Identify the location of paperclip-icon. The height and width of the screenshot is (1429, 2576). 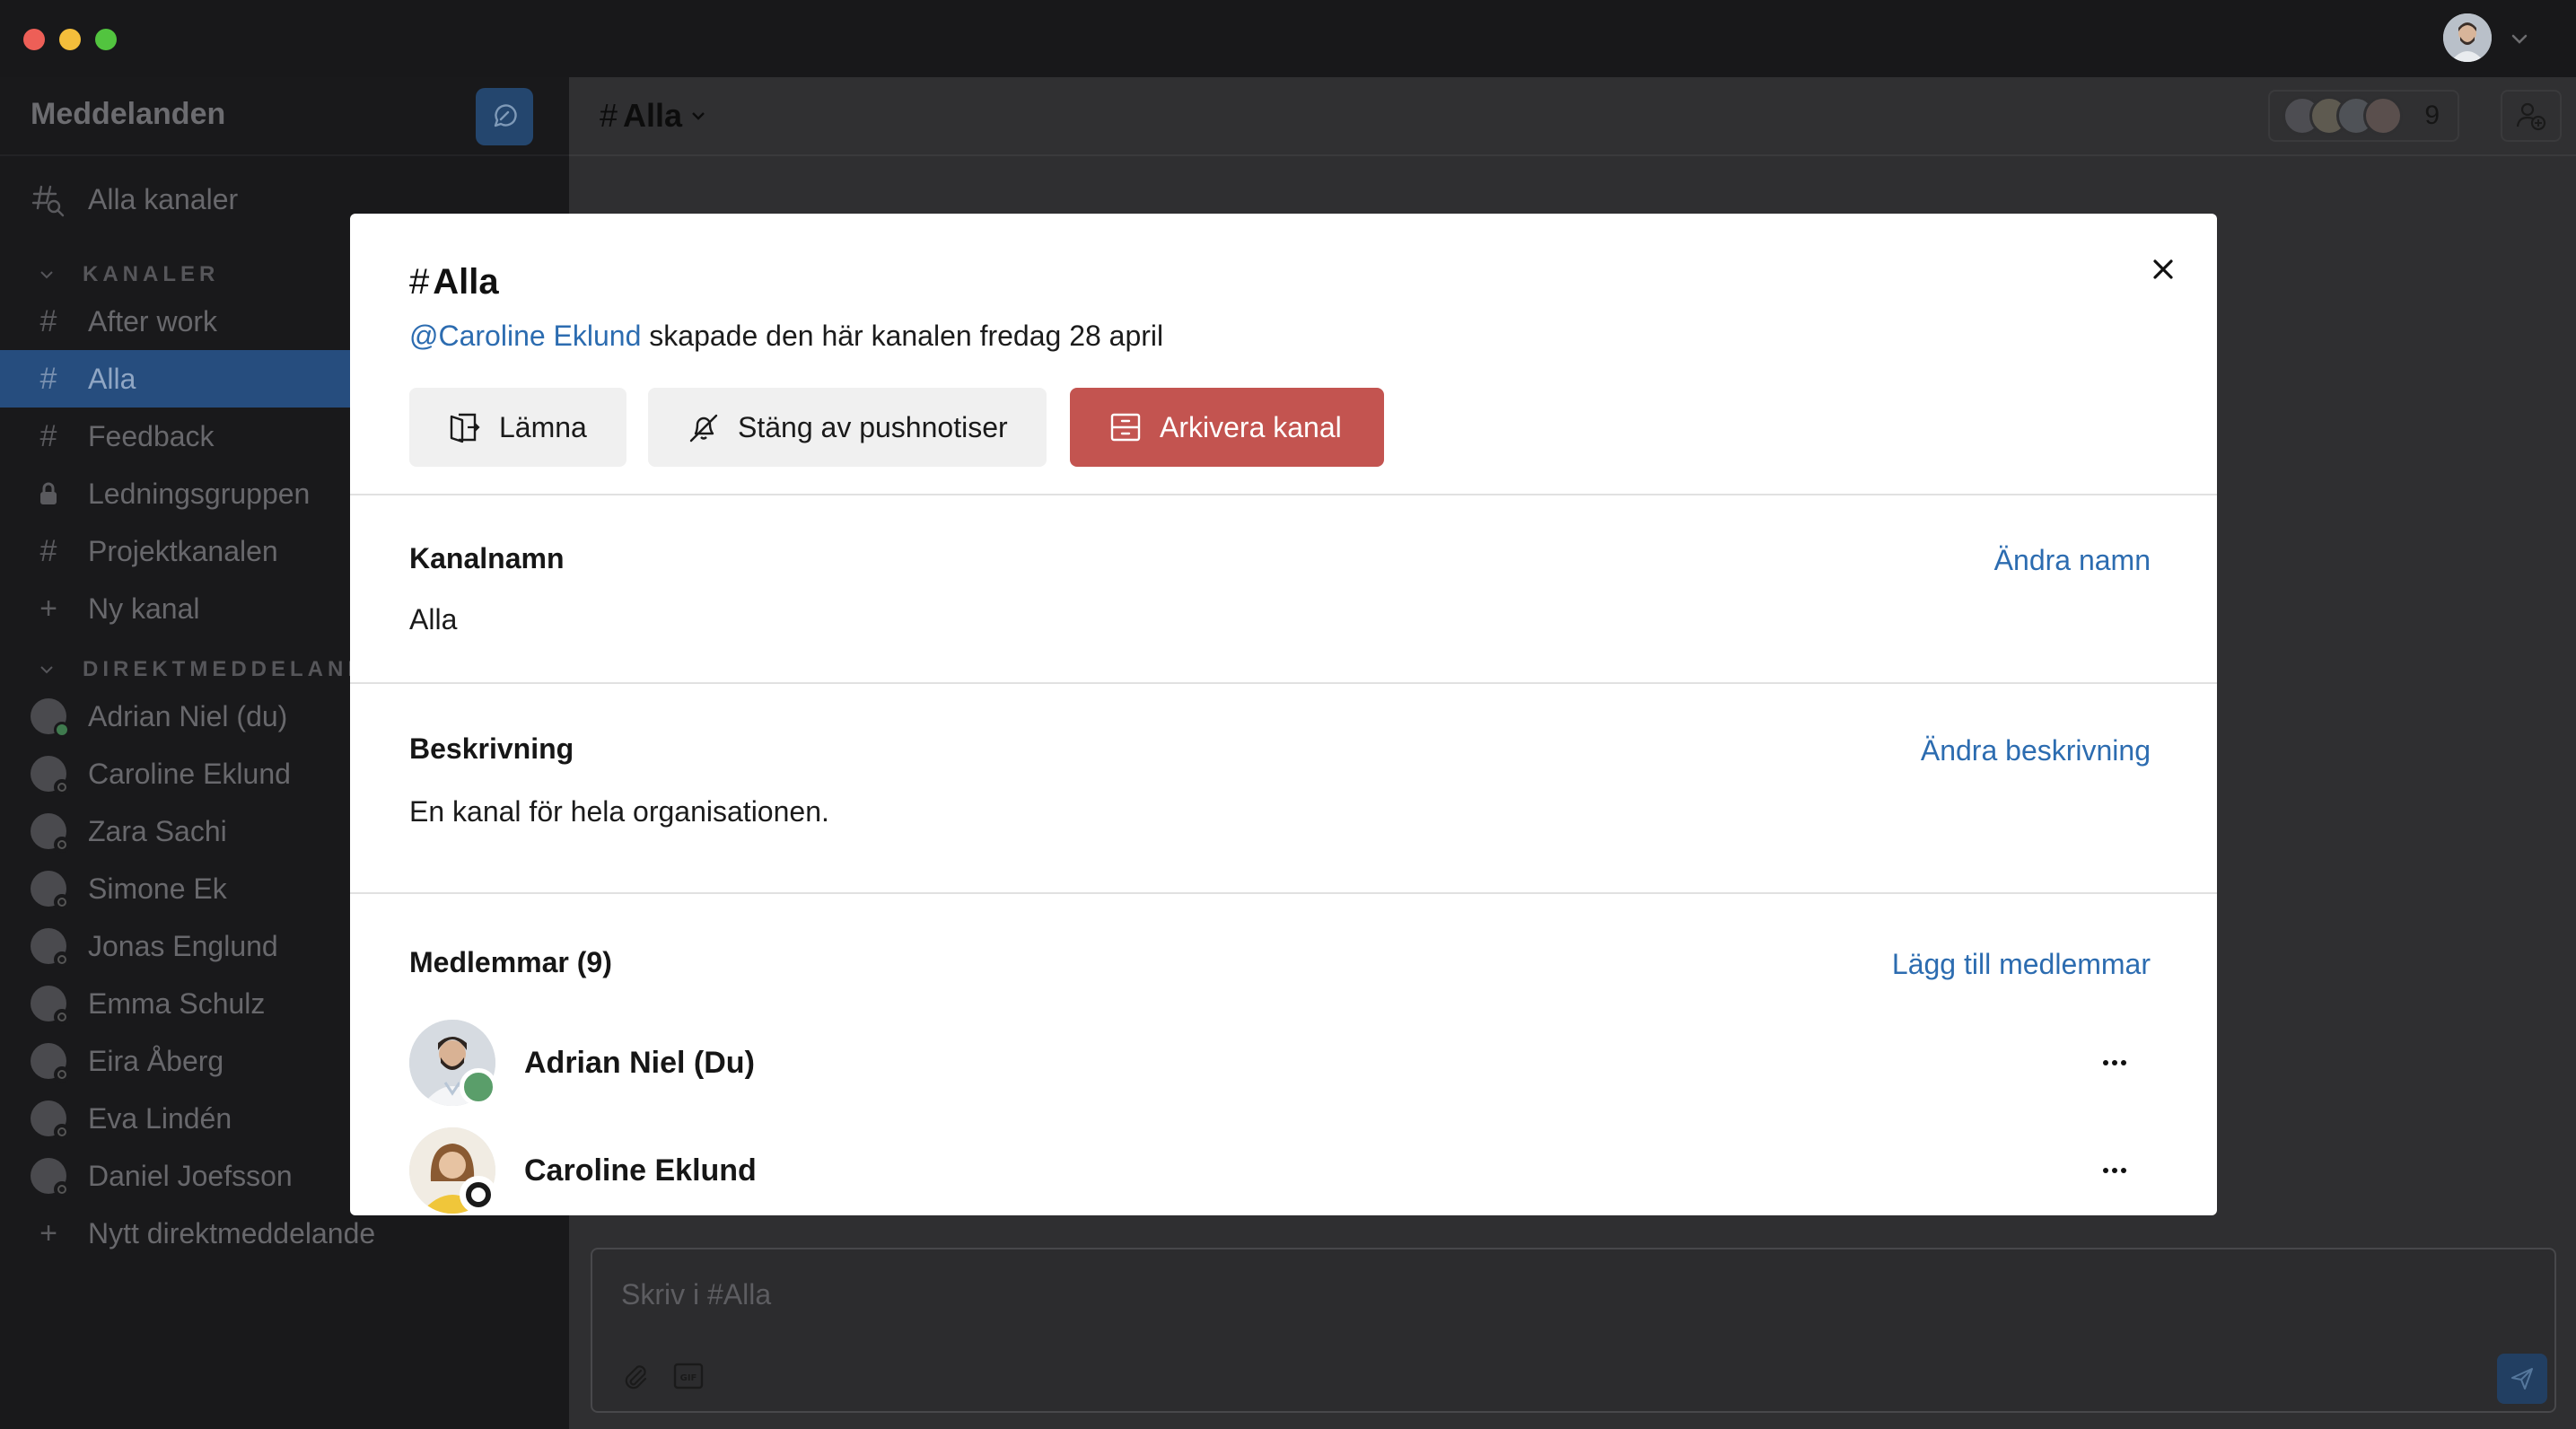
(635, 1377).